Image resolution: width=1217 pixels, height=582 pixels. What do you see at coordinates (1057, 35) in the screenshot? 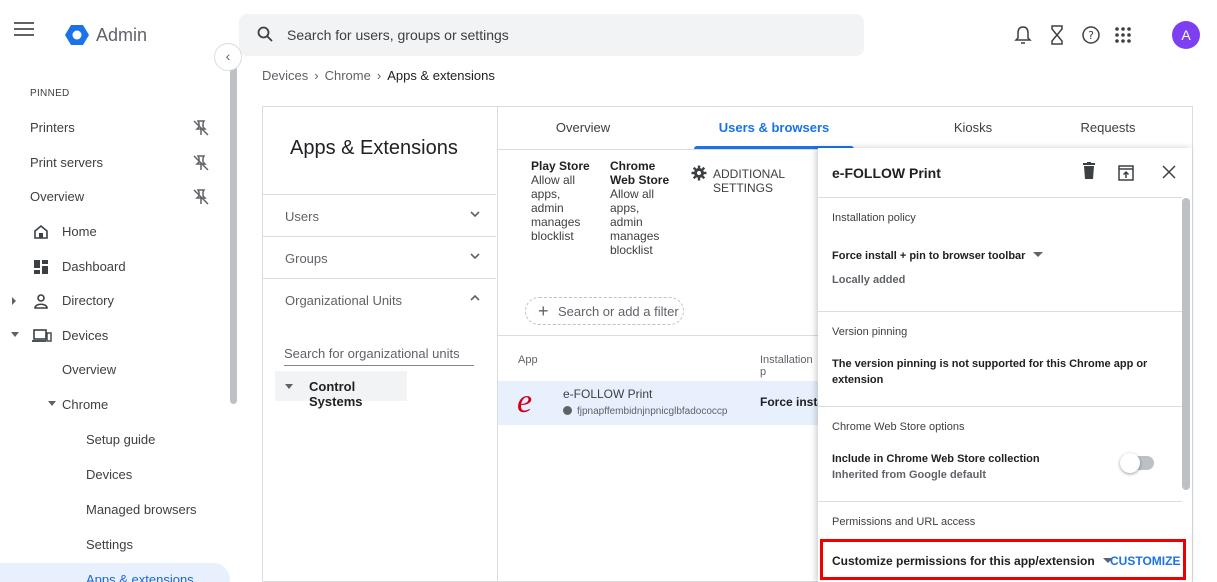
I see `hourglass-icon` at bounding box center [1057, 35].